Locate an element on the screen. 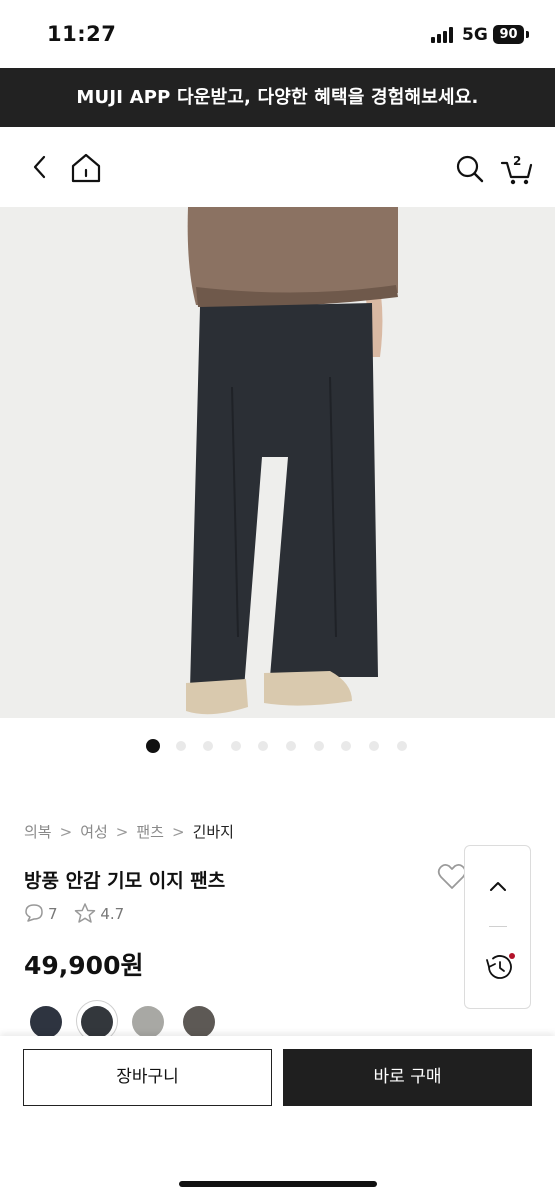  breadcrumb-item: 의복 is located at coordinates (38, 832).